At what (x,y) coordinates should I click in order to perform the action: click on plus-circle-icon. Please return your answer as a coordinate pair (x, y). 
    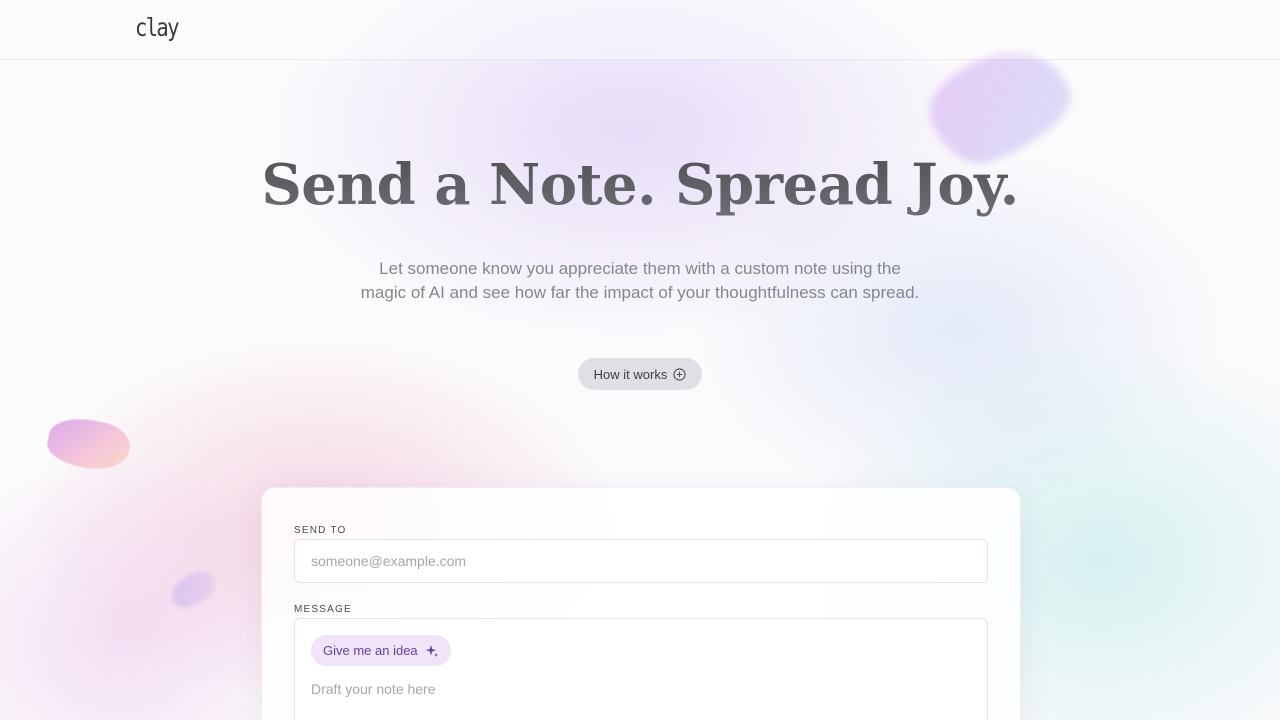
    Looking at the image, I should click on (679, 374).